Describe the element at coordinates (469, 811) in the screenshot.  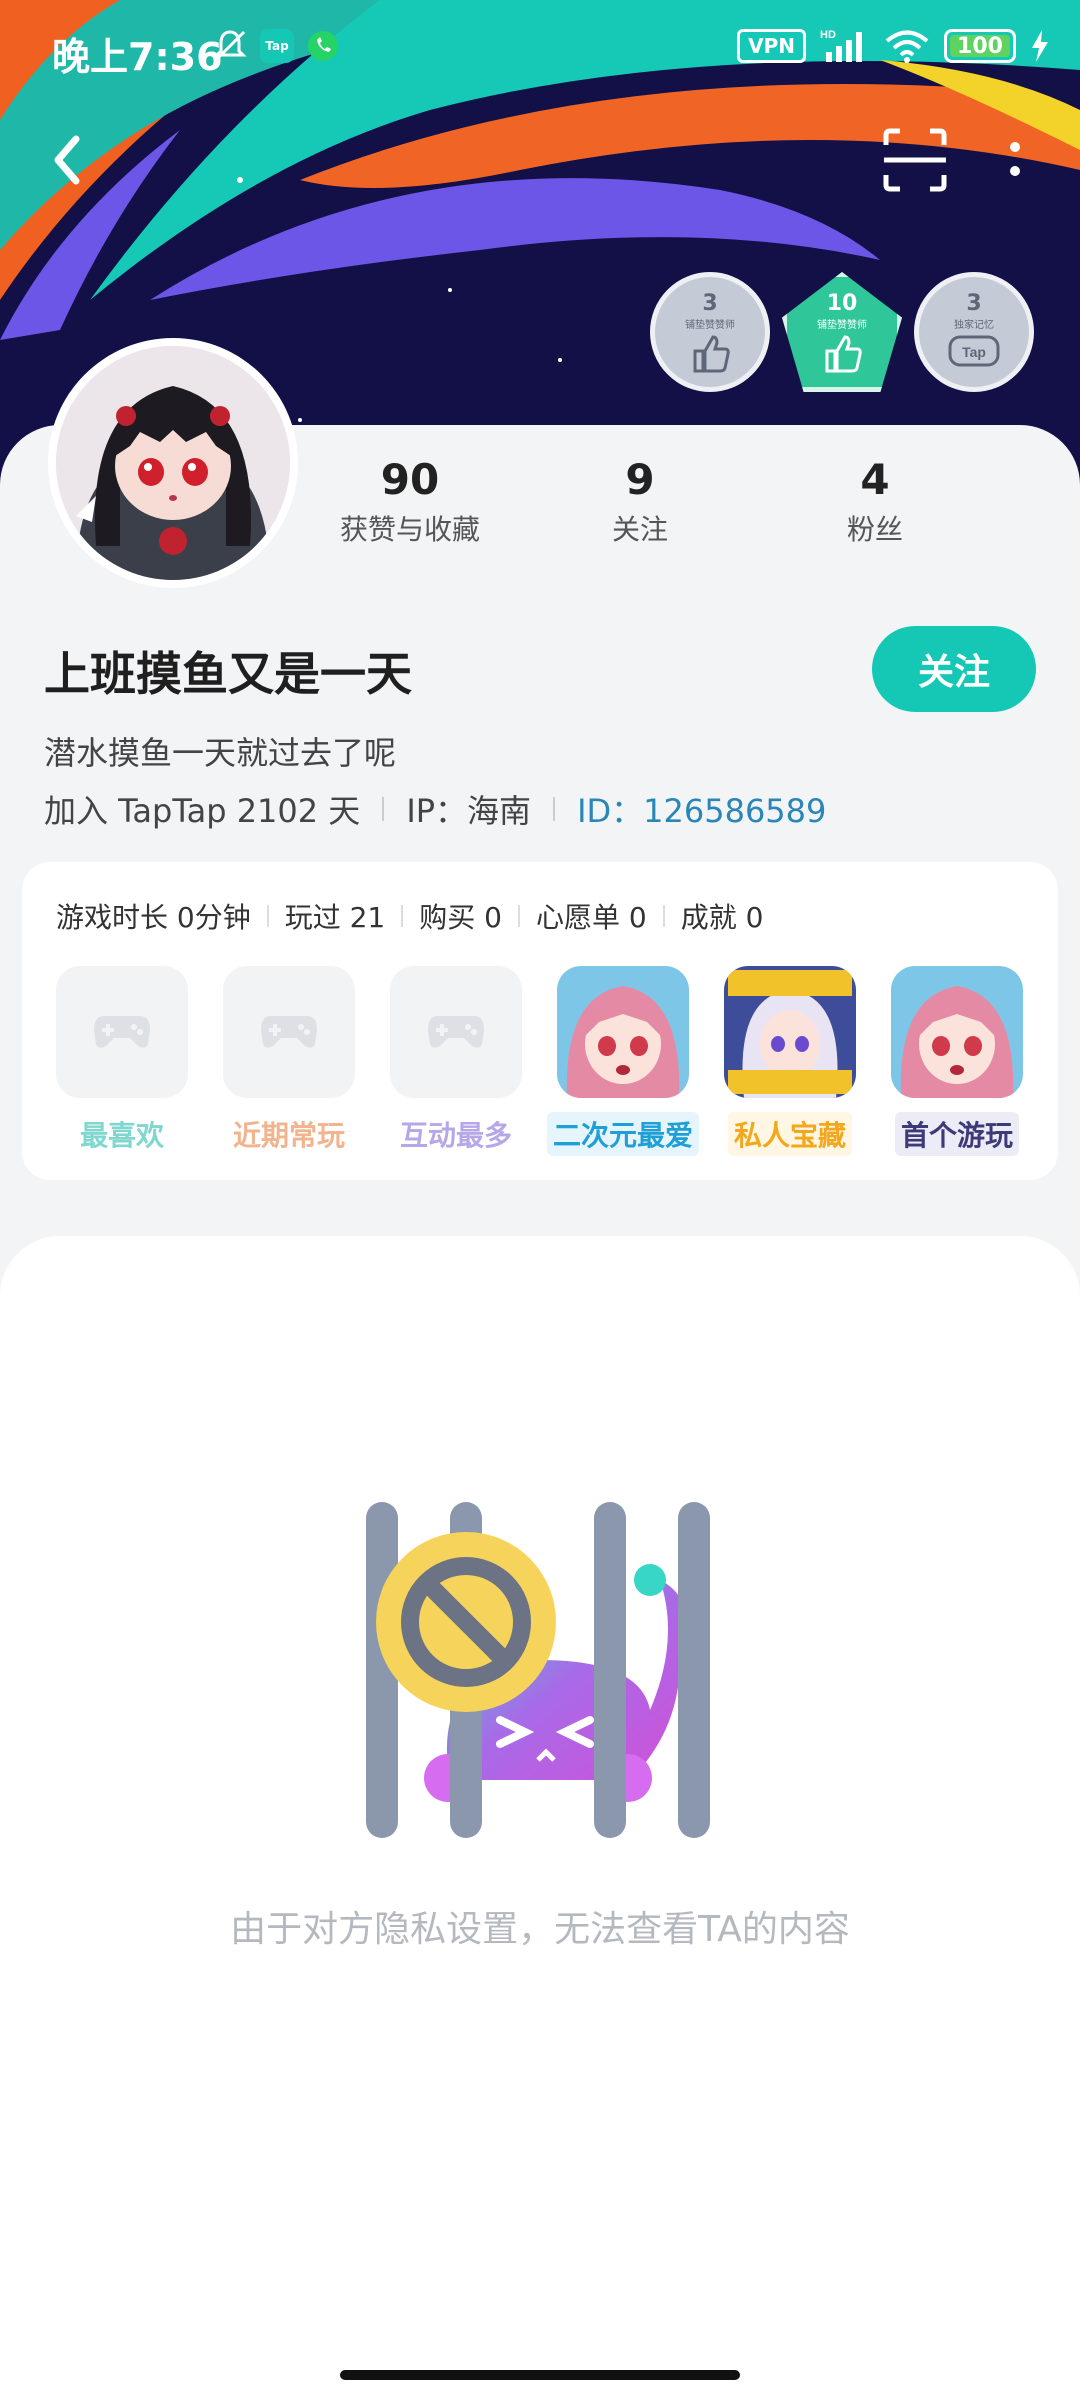
I see `ip-location: IP：海南` at that location.